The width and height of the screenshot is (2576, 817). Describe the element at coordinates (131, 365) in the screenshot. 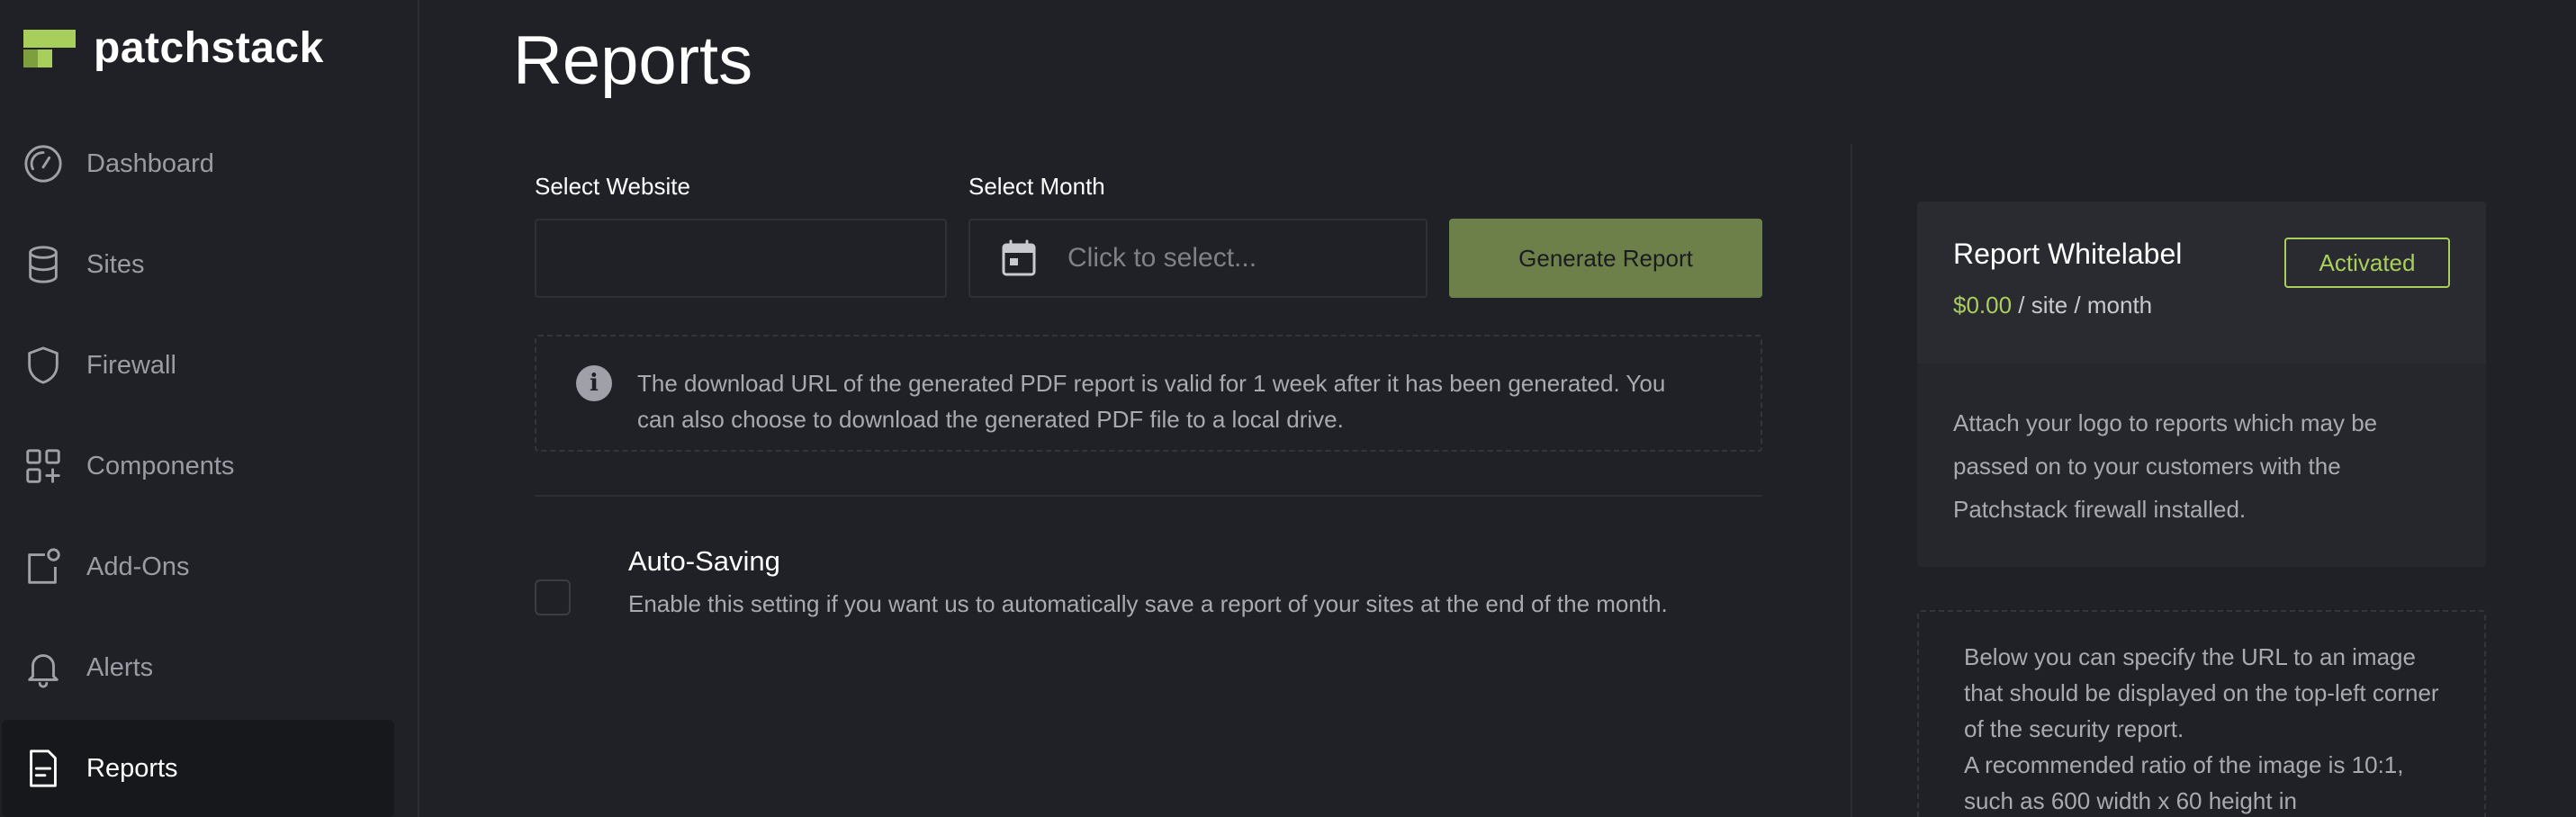

I see `sidebar-item-label: Firewall` at that location.